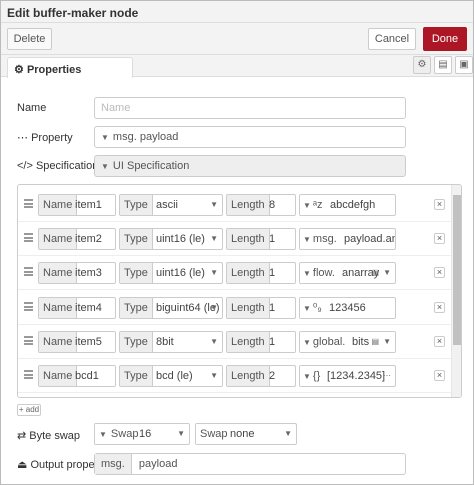 The width and height of the screenshot is (474, 485). What do you see at coordinates (214, 434) in the screenshot?
I see `swap-label-2: Swap` at bounding box center [214, 434].